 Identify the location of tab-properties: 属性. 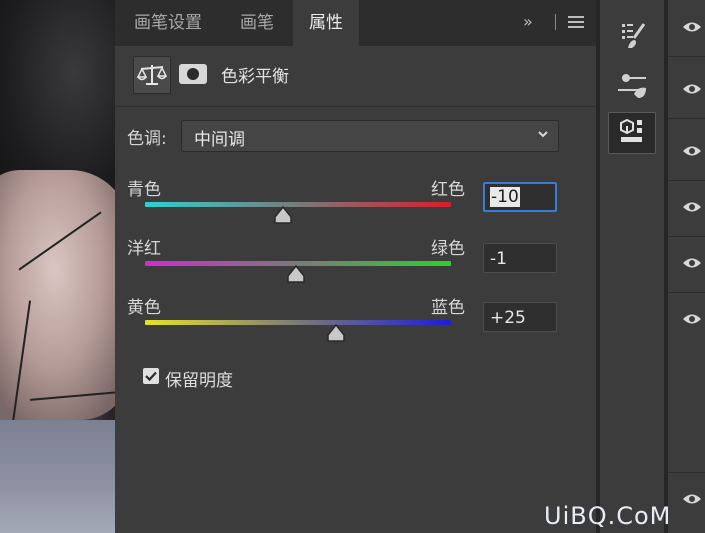
(326, 23).